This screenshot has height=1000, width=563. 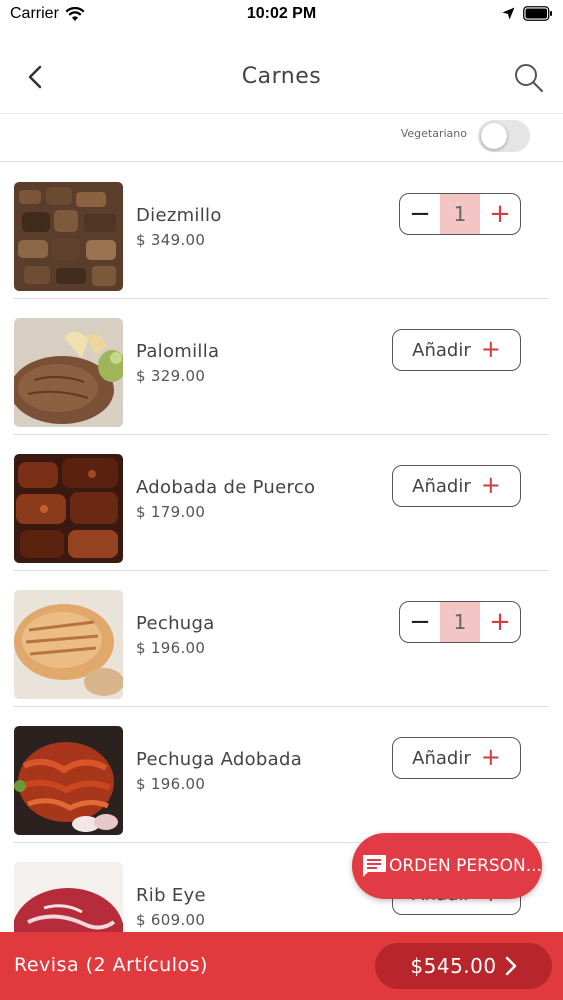 I want to click on vegetarian-toggle, so click(x=504, y=136).